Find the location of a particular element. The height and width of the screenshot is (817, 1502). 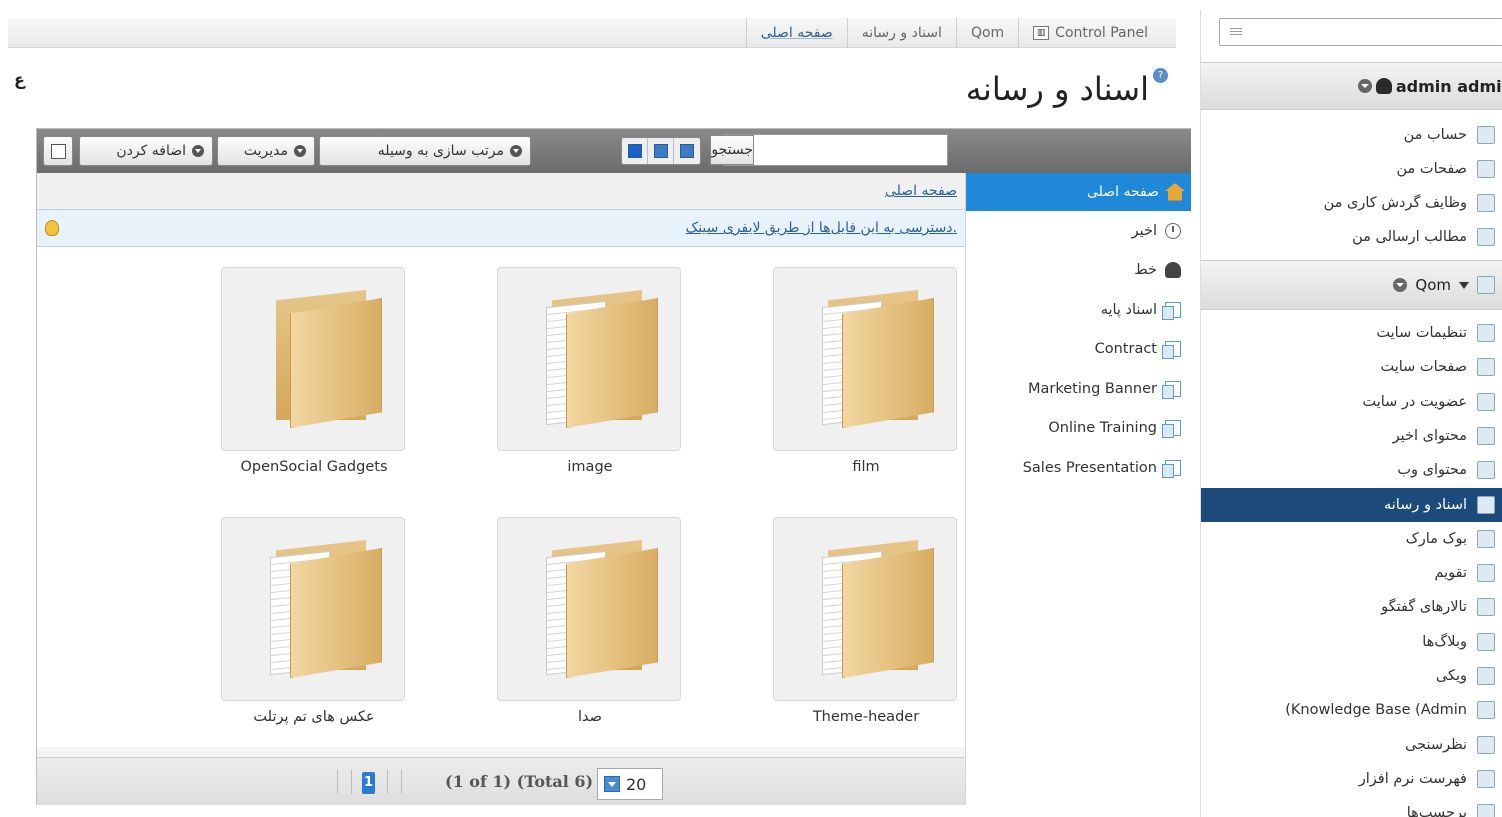

sort-button-label: مرتب سازی به وسیله is located at coordinates (440, 151).